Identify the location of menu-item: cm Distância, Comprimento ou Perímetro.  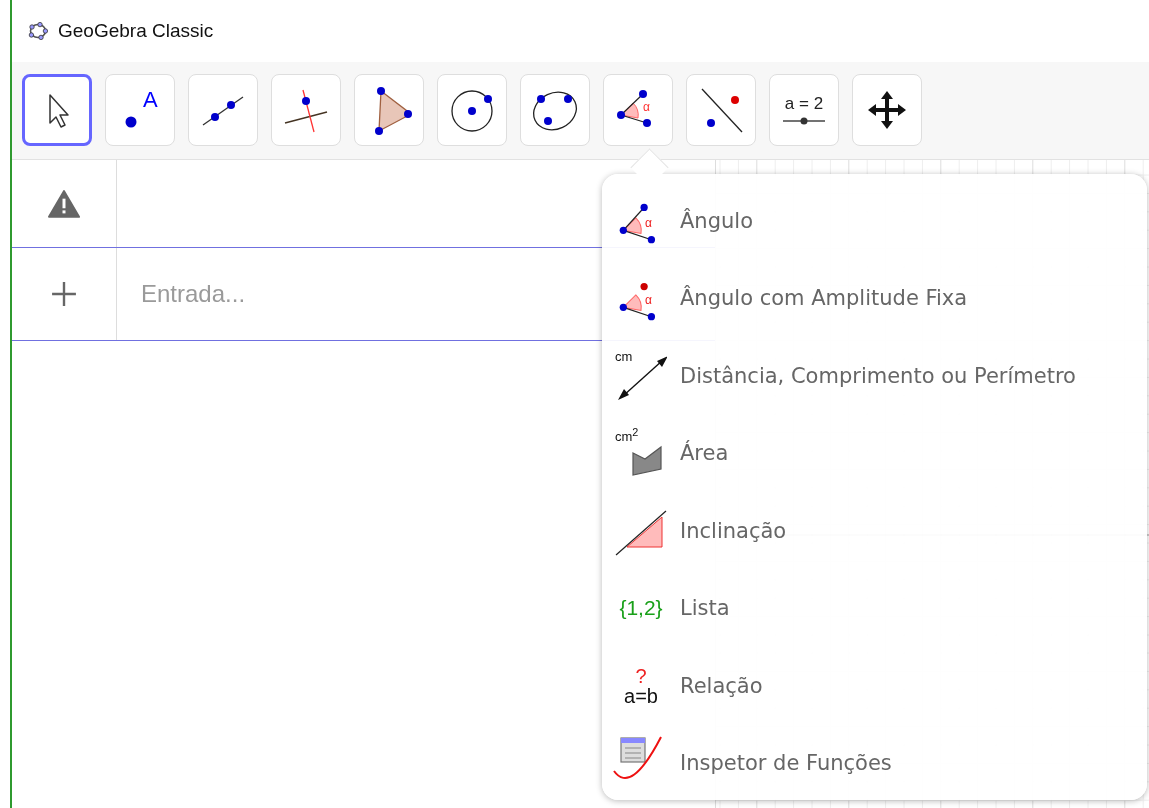
(874, 376).